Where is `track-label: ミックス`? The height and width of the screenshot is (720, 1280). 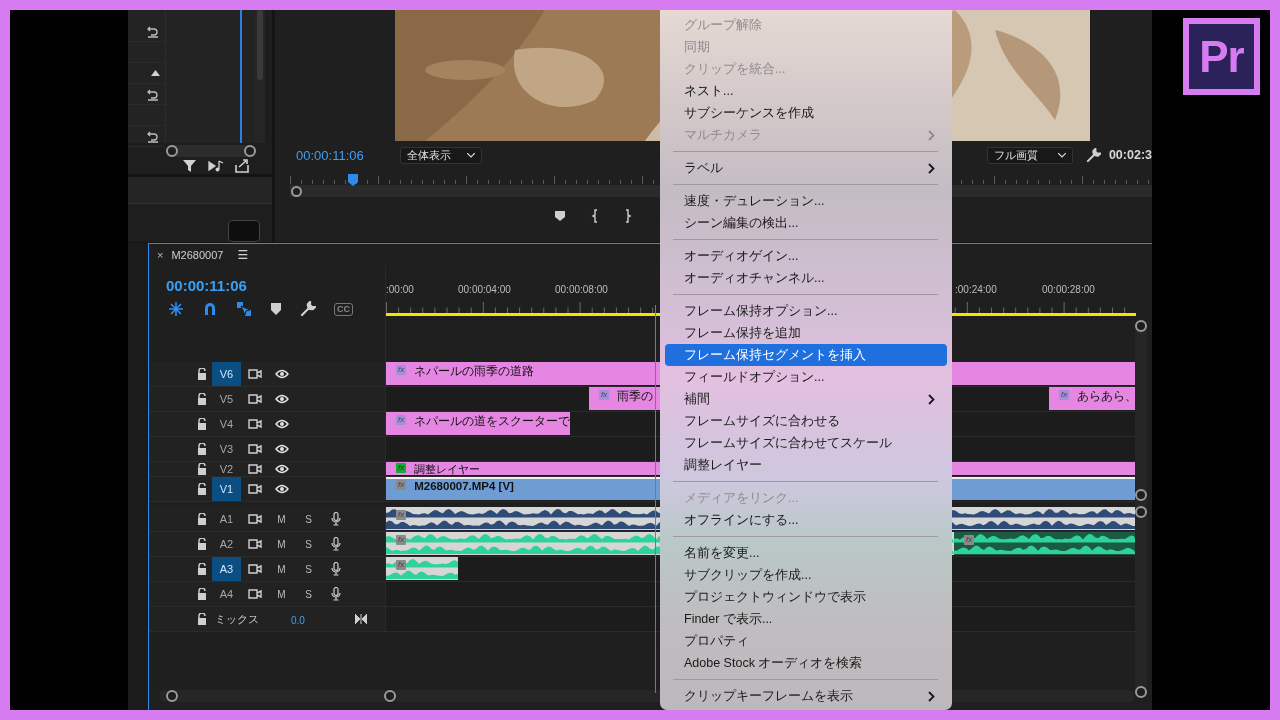
track-label: ミックス is located at coordinates (237, 619).